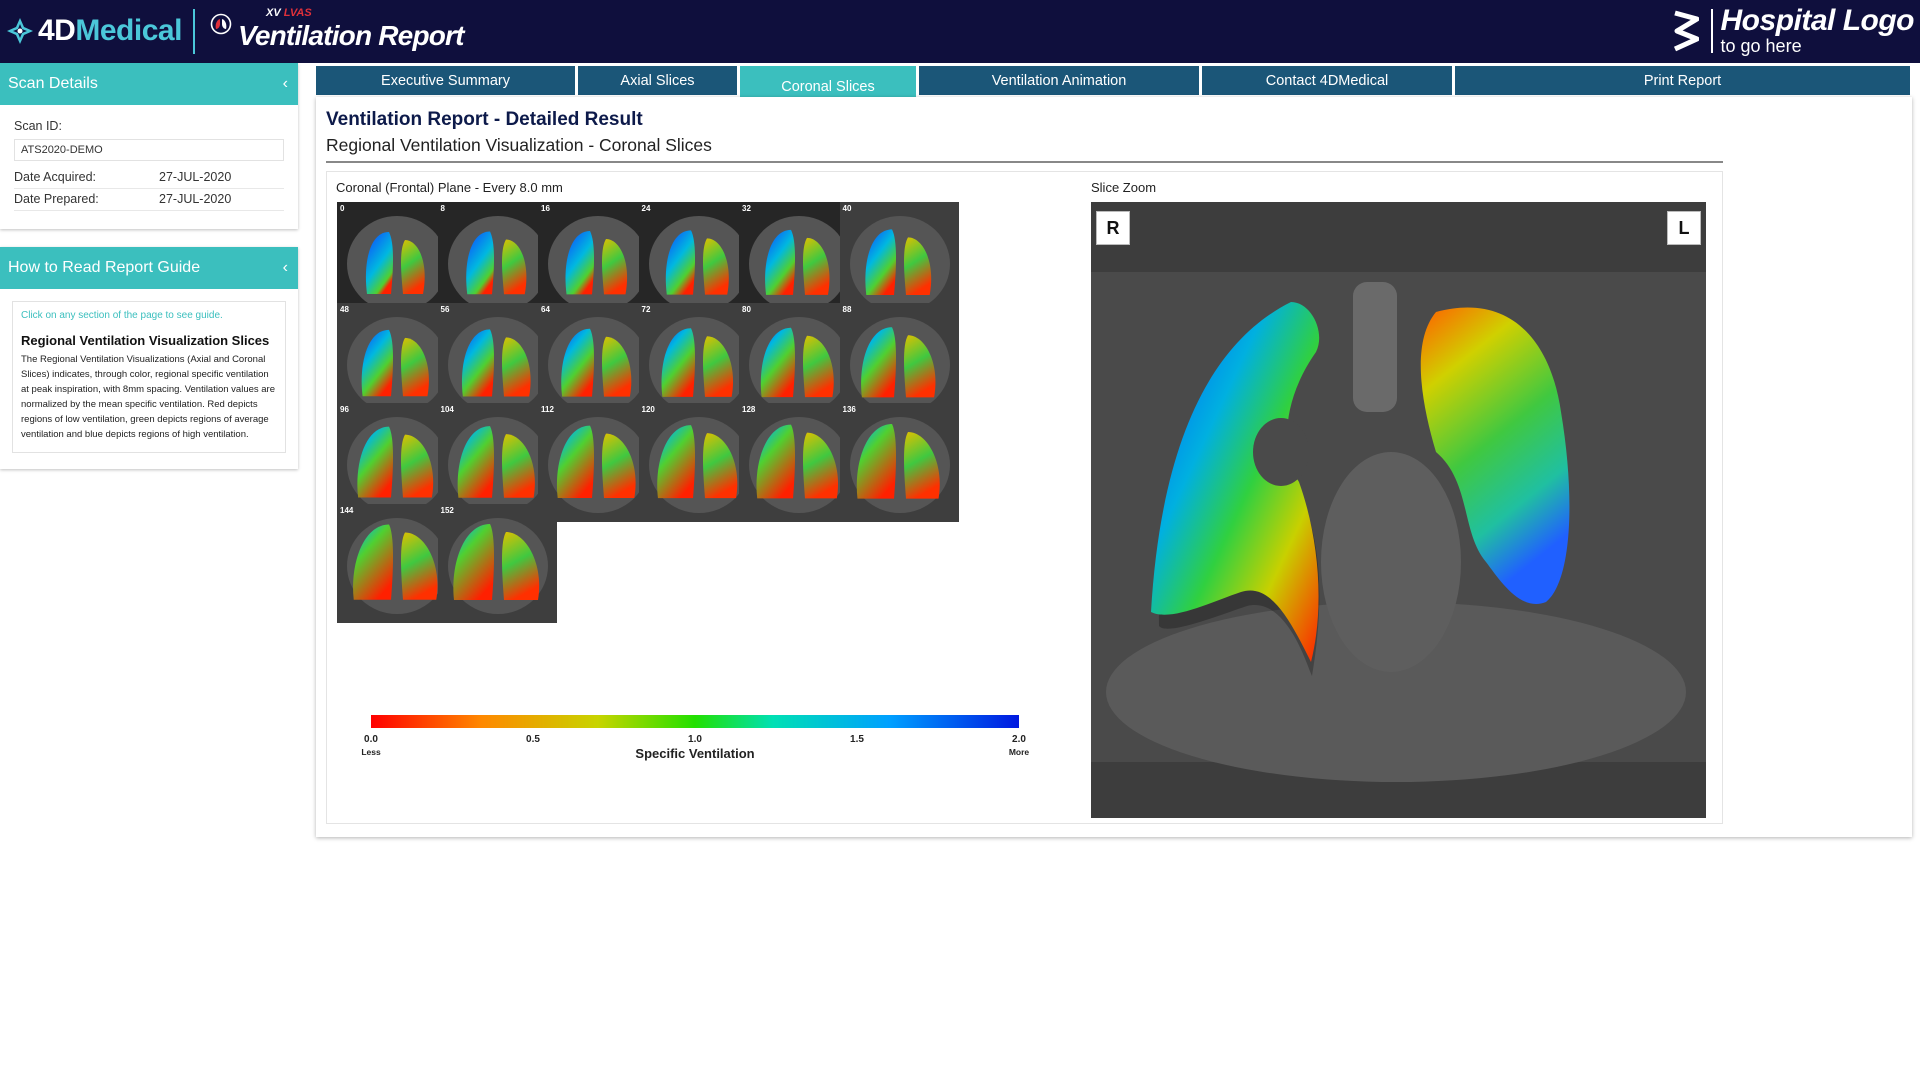  I want to click on slice-depth-label: 16, so click(545, 208).